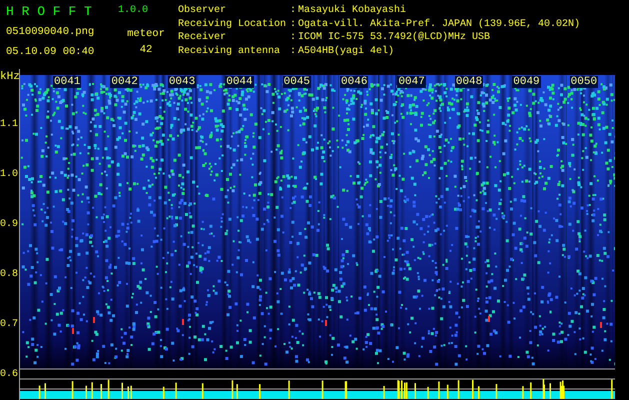 The image size is (629, 400). Describe the element at coordinates (203, 11) in the screenshot. I see `info-label: Observer` at that location.